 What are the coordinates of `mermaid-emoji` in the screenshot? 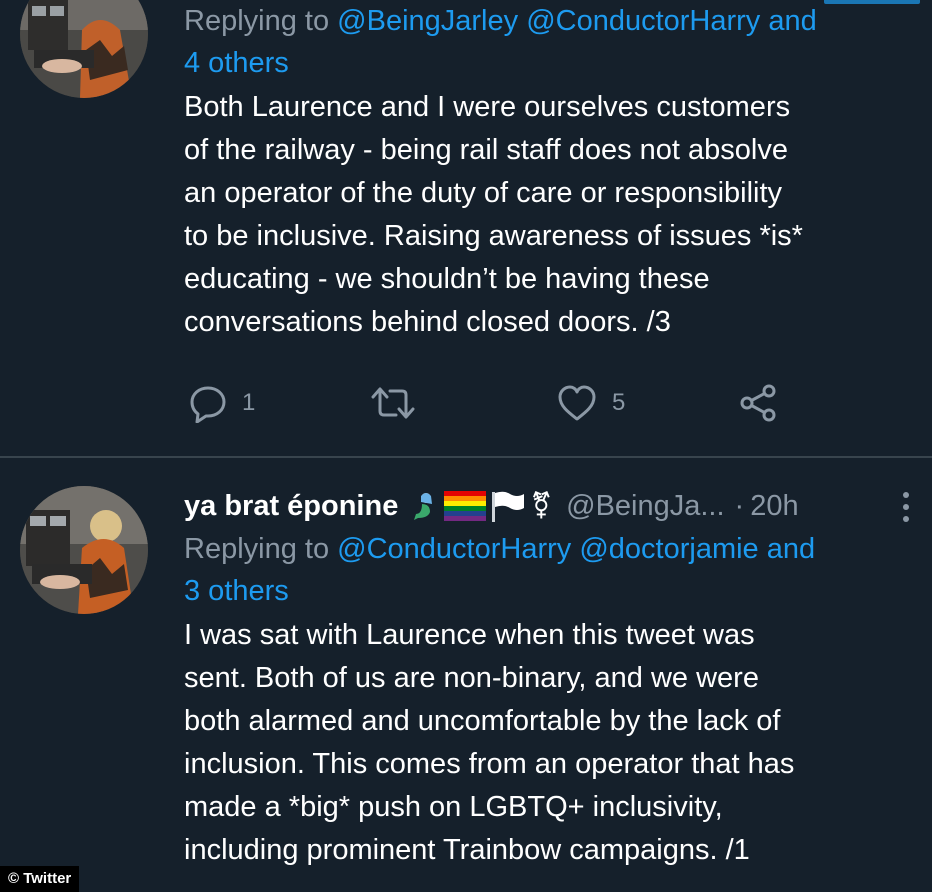 It's located at (423, 506).